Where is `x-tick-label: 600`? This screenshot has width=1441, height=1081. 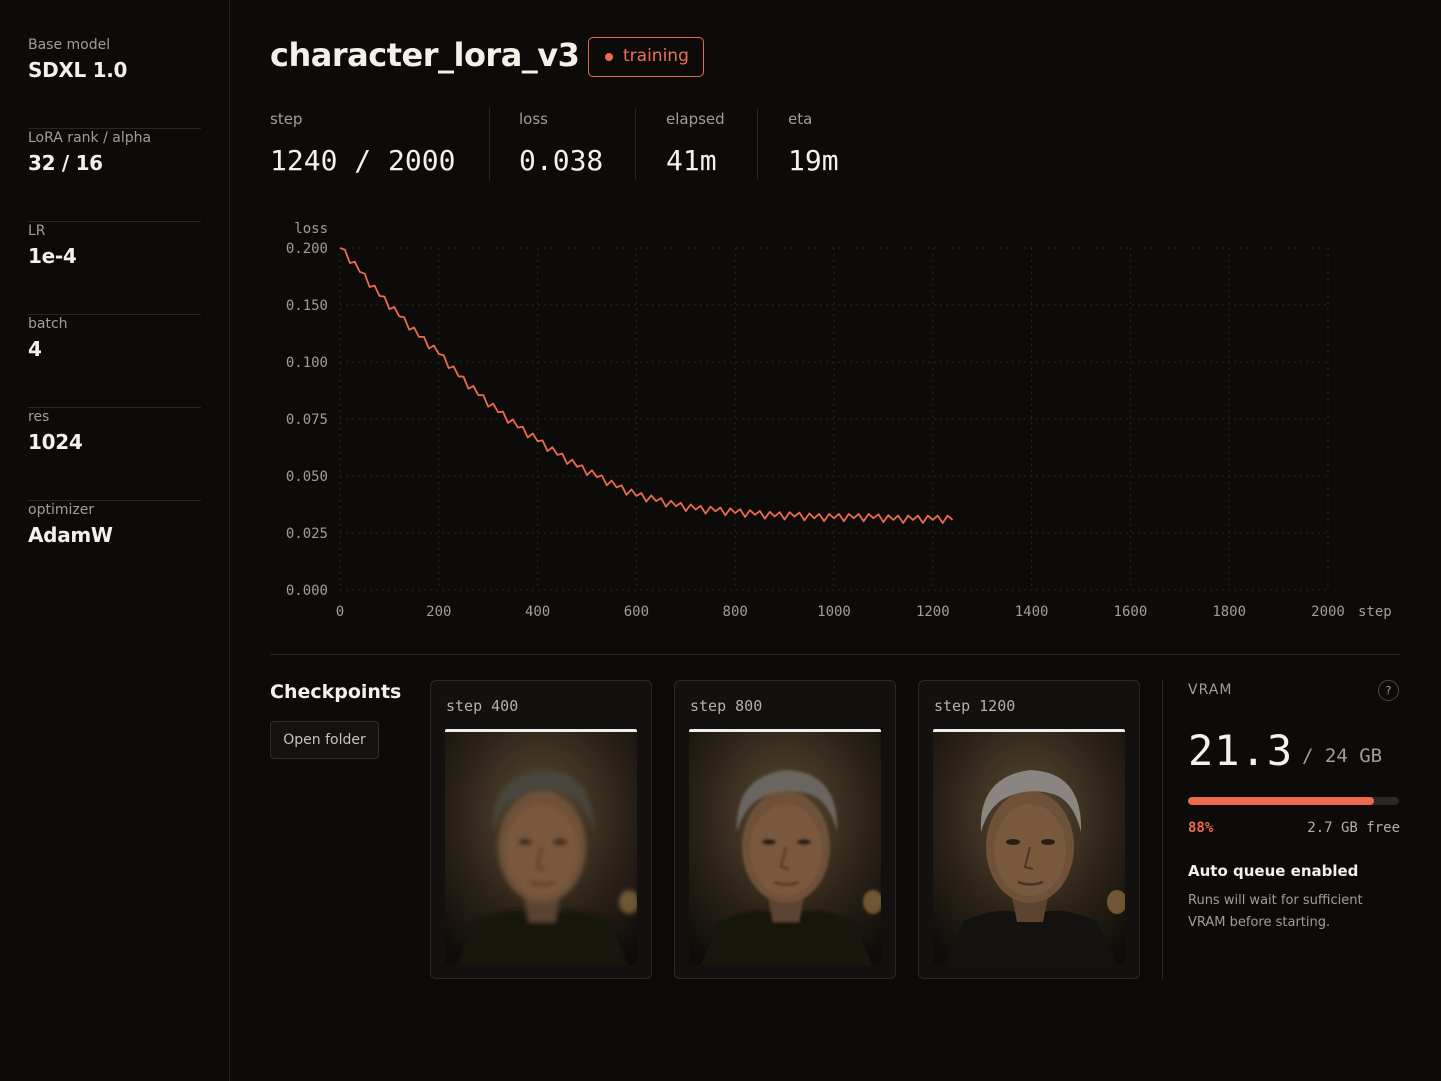 x-tick-label: 600 is located at coordinates (636, 612).